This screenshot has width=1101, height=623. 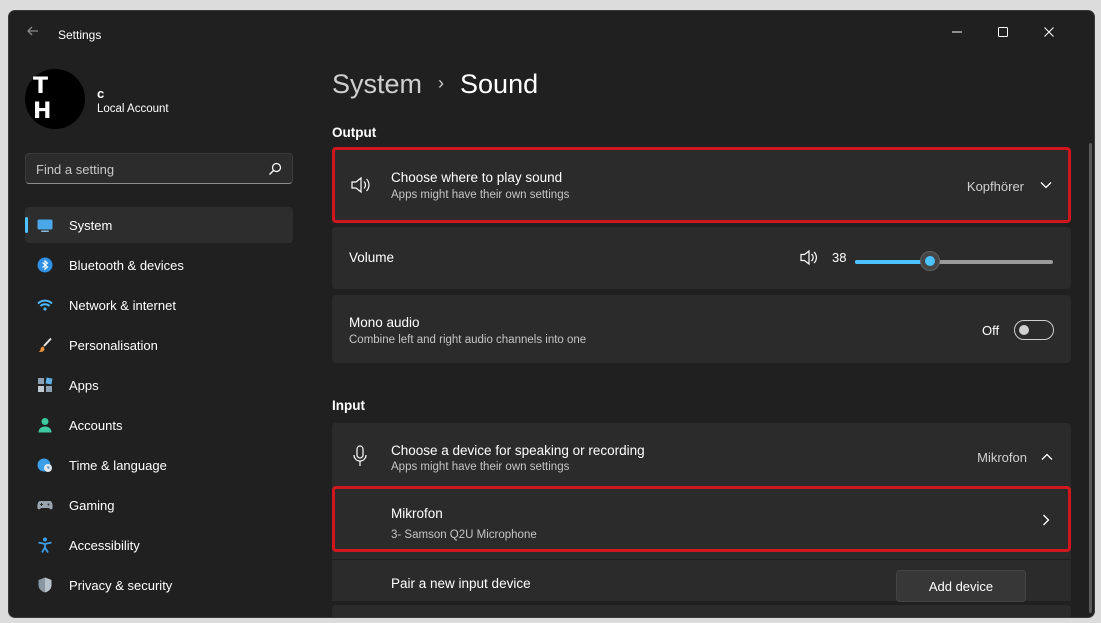 I want to click on sidebar-item-label: Privacy & security, so click(x=121, y=585).